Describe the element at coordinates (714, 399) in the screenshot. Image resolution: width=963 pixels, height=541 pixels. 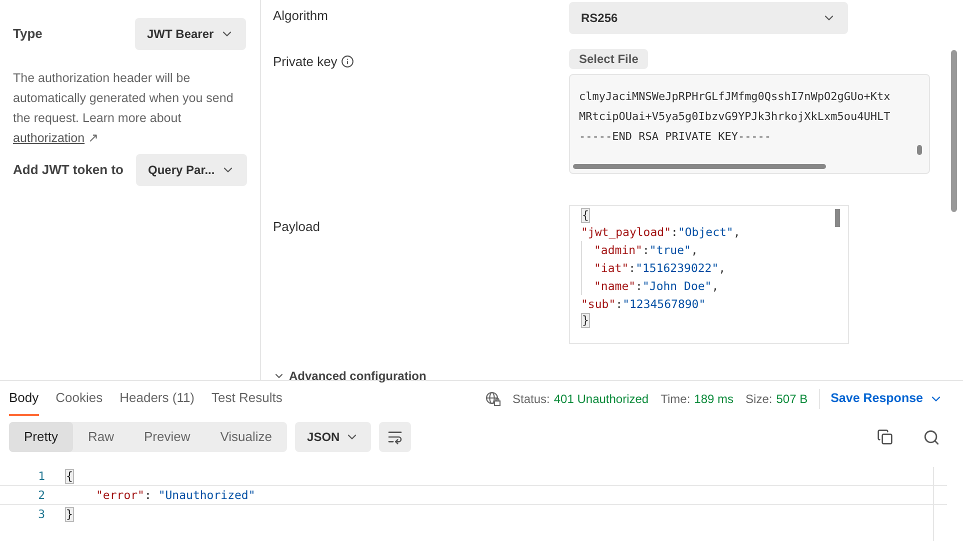
I see `time-value: 189 ms` at that location.